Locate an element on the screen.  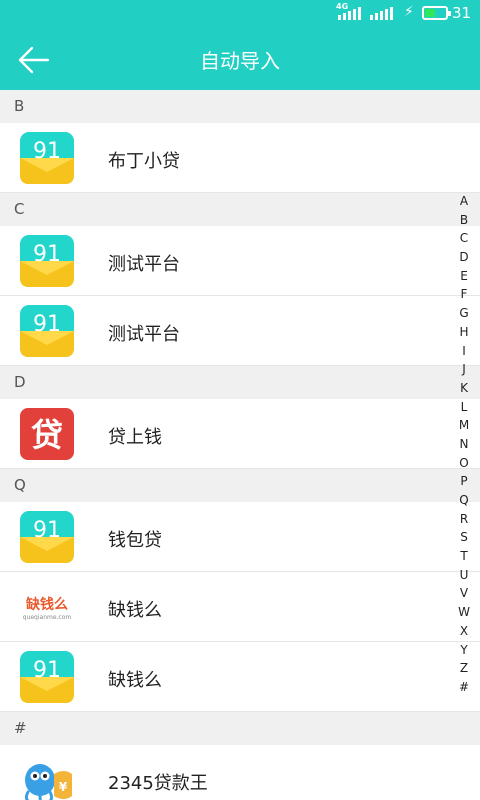
index-letter: P is located at coordinates (464, 481).